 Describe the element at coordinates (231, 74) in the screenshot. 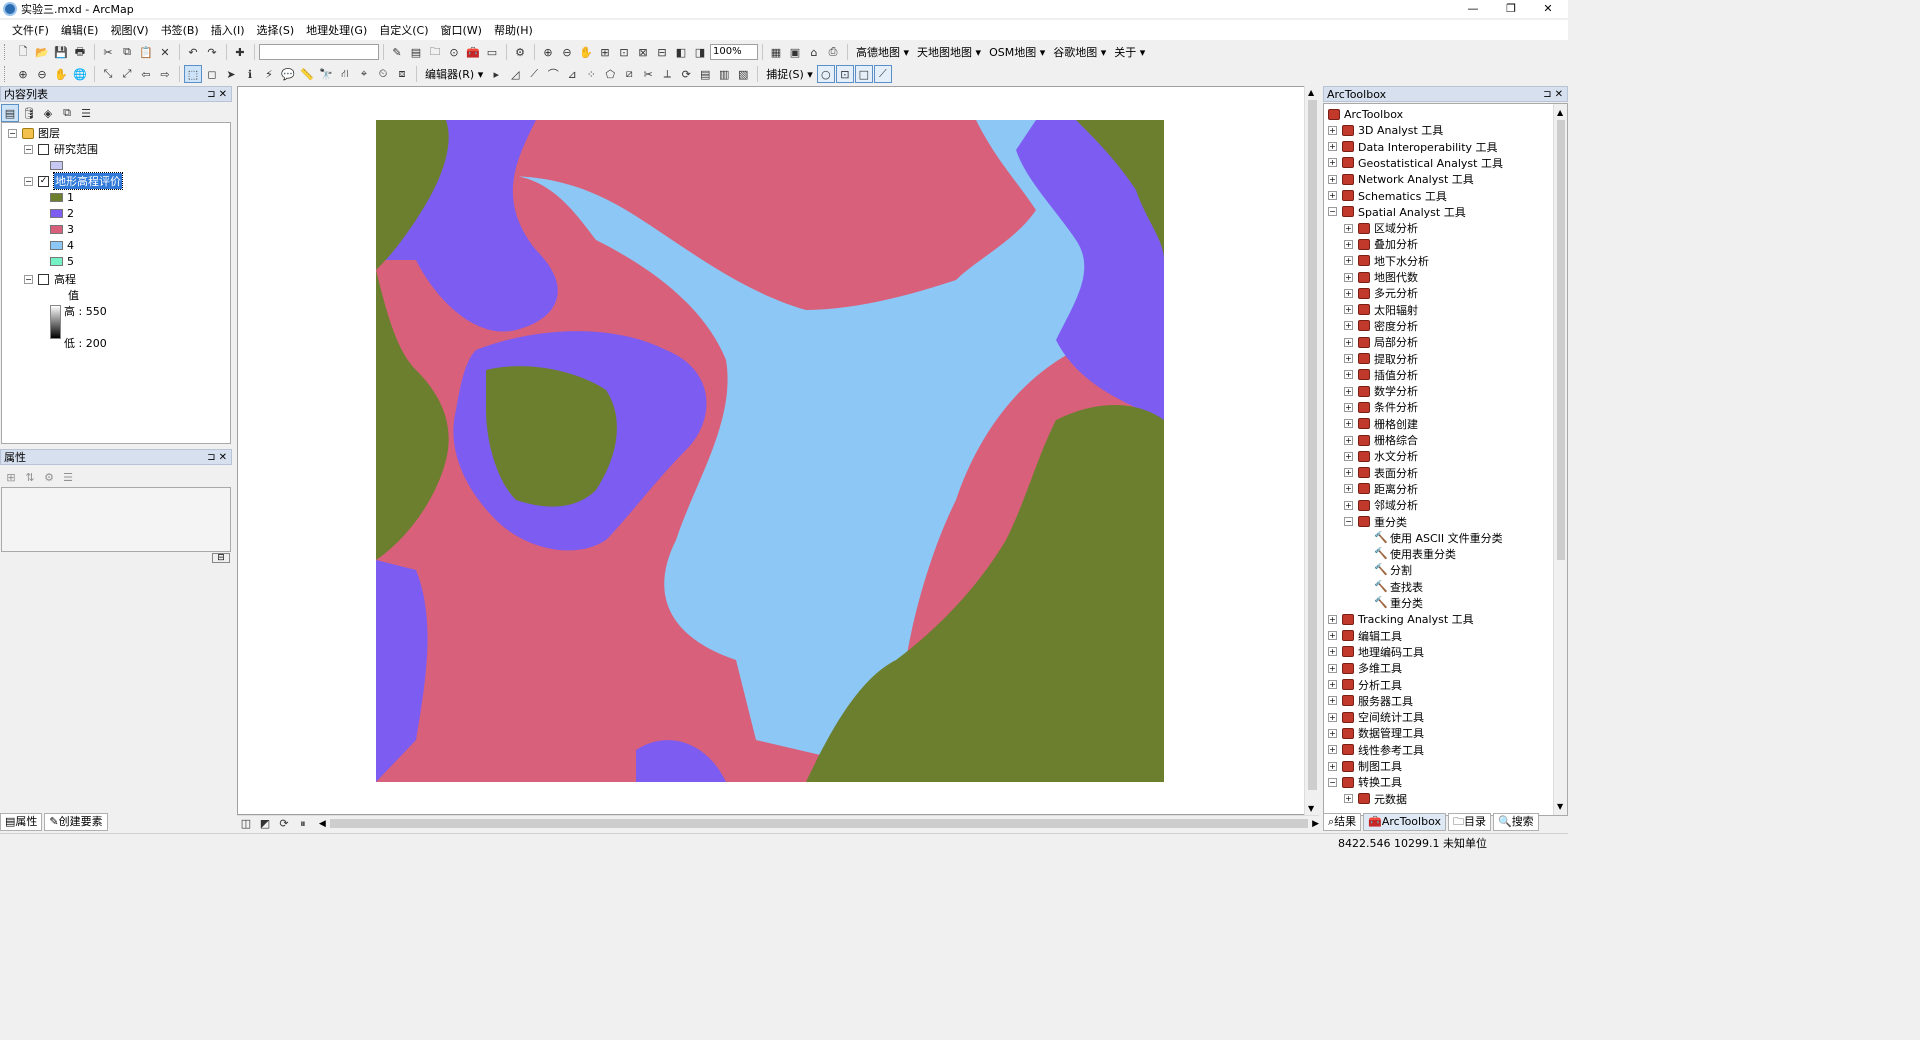

I see `select-elements-icon: ➤` at that location.